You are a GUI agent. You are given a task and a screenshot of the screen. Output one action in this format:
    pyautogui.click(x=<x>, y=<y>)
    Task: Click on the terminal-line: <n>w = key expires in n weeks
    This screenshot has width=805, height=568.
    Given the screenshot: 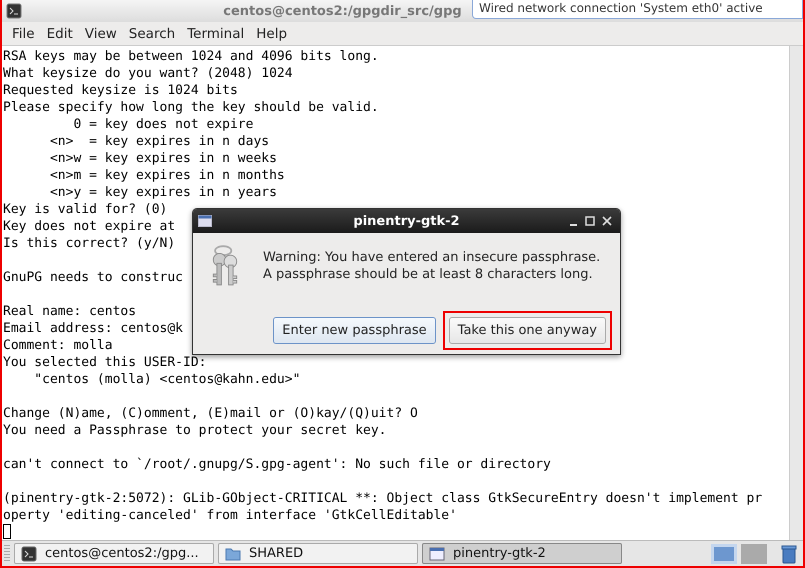 What is the action you would take?
    pyautogui.click(x=162, y=158)
    